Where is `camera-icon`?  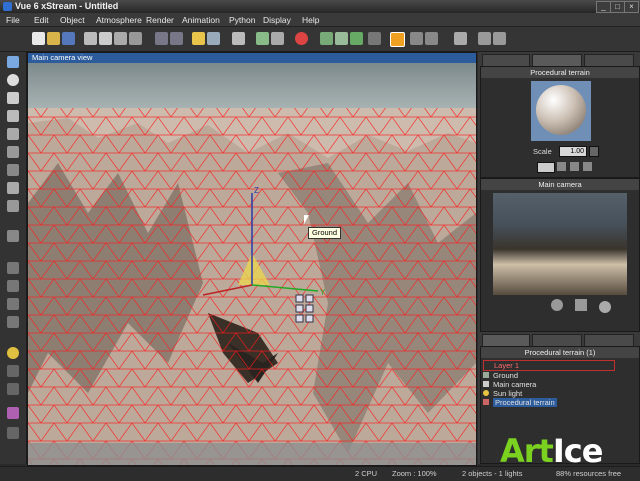 camera-icon is located at coordinates (486, 384).